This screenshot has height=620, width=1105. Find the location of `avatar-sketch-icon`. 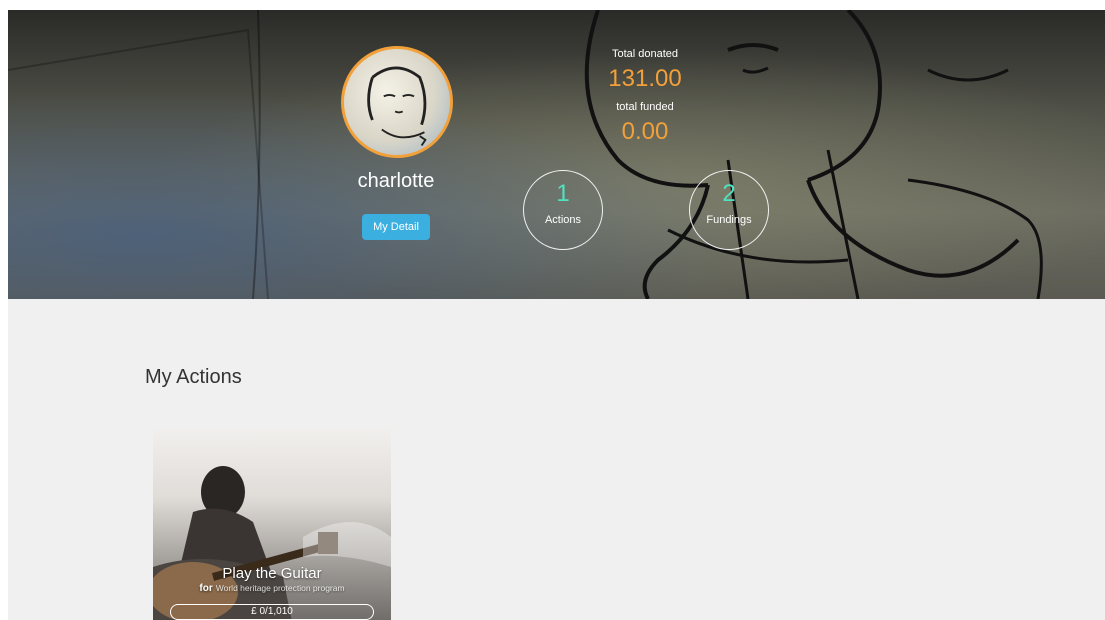

avatar-sketch-icon is located at coordinates (397, 106).